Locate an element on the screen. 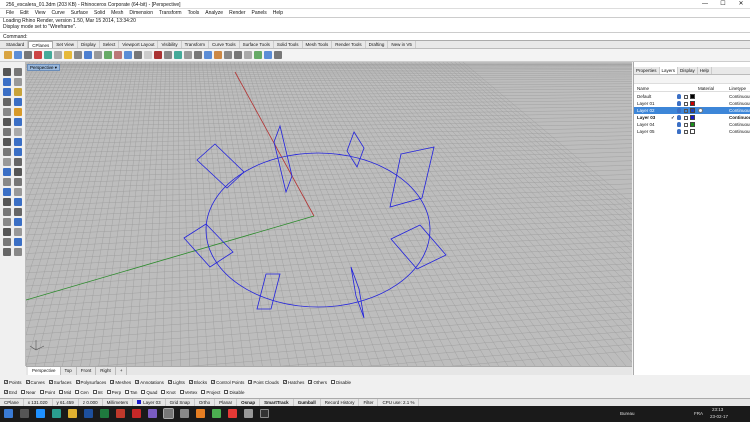  menu-dimension: Dimension is located at coordinates (141, 13).